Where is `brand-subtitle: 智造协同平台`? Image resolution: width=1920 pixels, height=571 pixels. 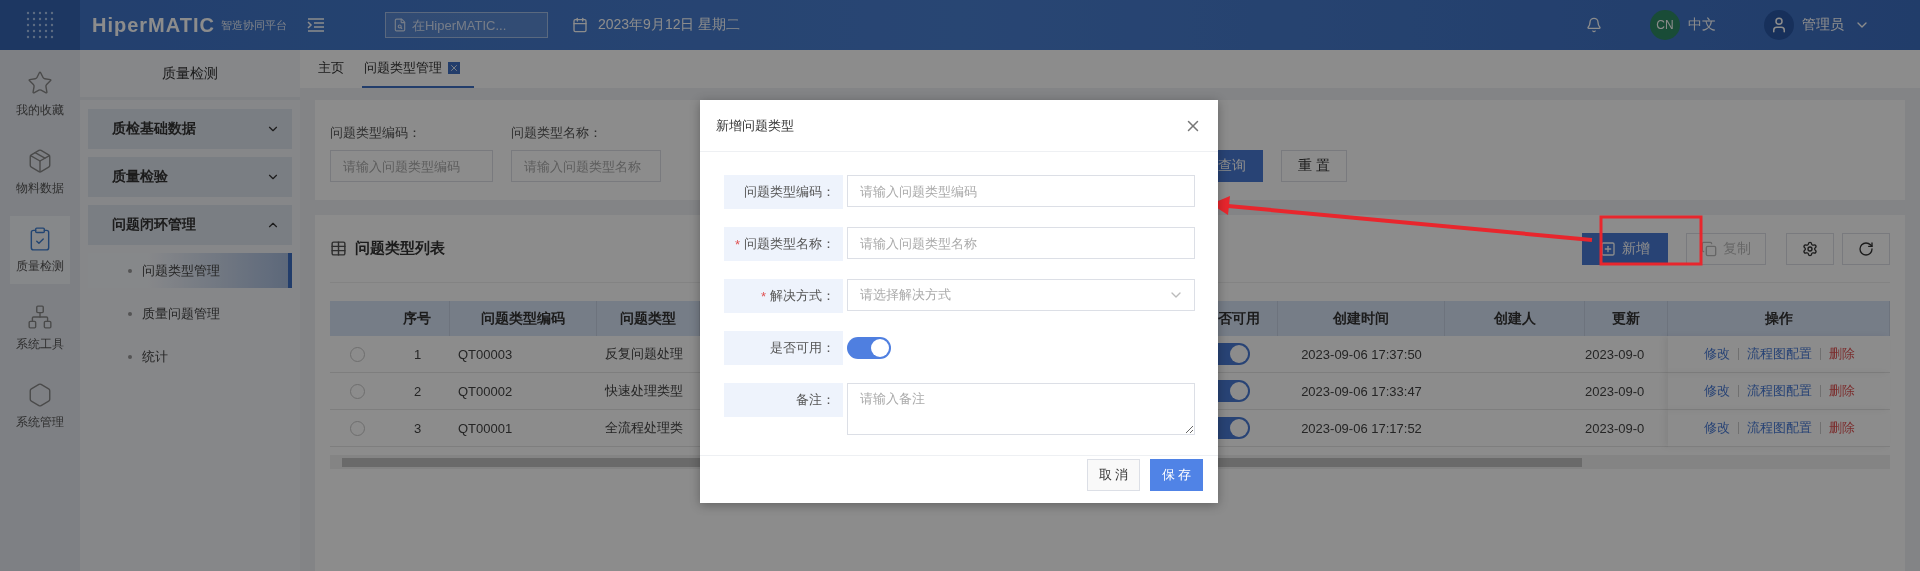
brand-subtitle: 智造协同平台 is located at coordinates (253, 25).